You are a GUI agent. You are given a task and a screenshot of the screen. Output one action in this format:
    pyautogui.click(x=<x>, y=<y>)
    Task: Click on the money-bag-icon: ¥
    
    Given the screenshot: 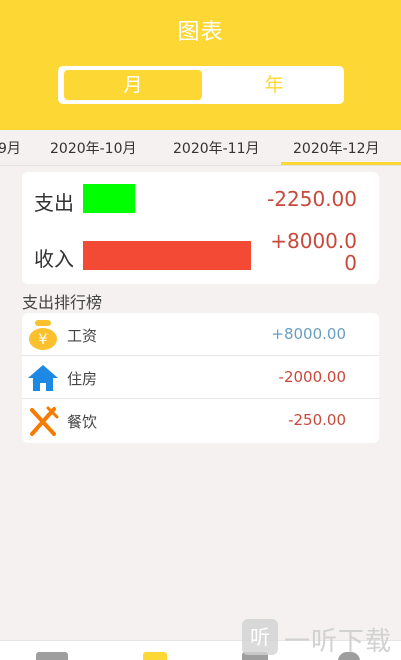 What is the action you would take?
    pyautogui.click(x=43, y=335)
    